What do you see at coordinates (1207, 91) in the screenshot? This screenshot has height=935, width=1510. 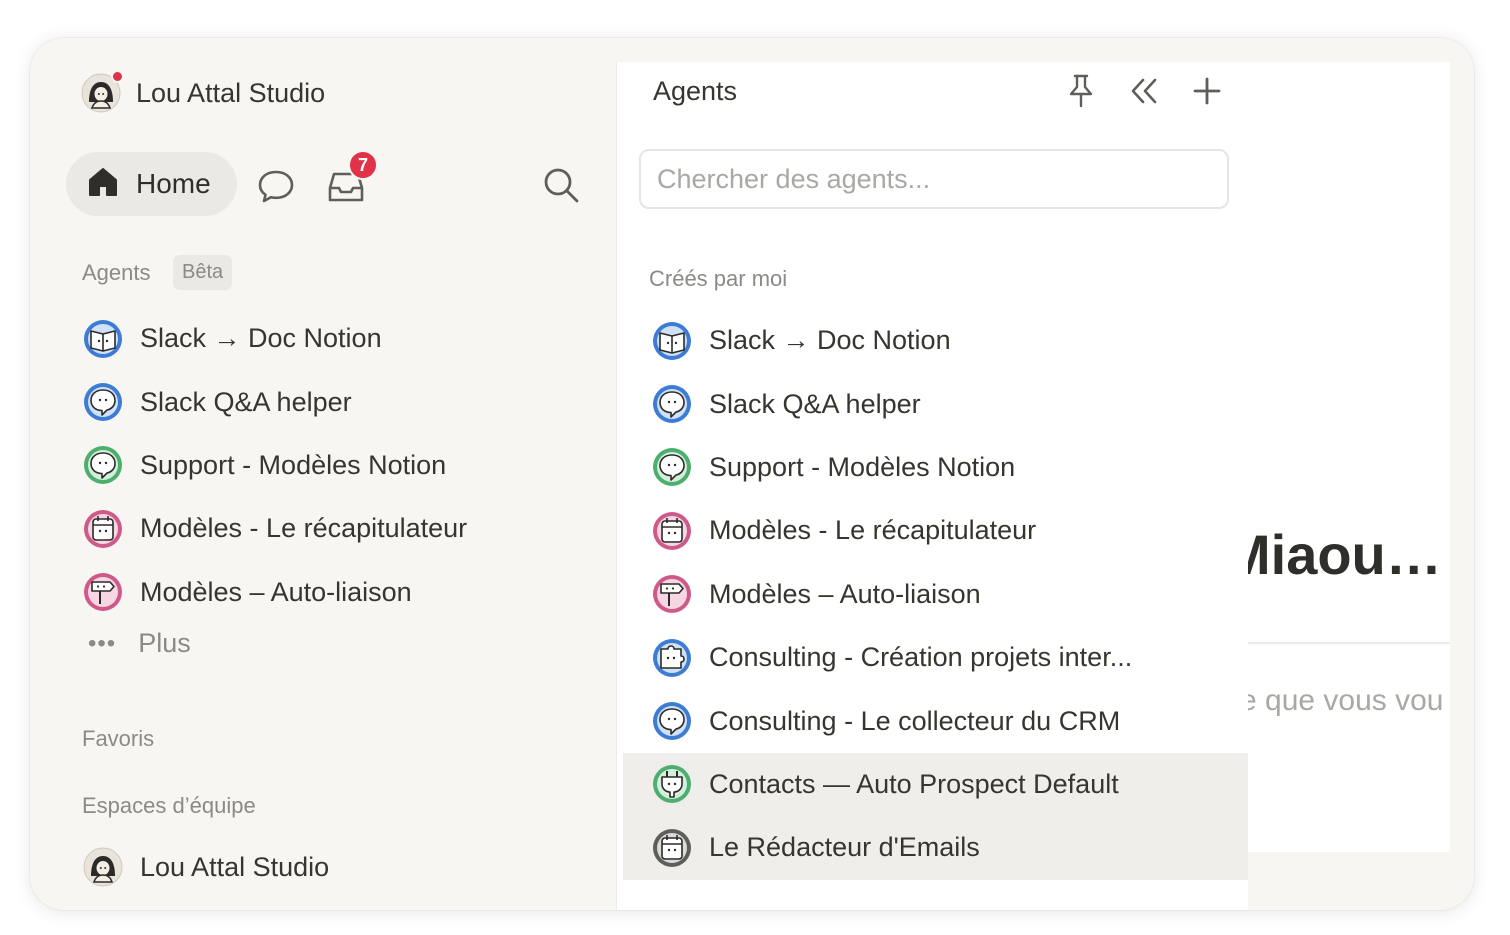 I see `add-icon` at bounding box center [1207, 91].